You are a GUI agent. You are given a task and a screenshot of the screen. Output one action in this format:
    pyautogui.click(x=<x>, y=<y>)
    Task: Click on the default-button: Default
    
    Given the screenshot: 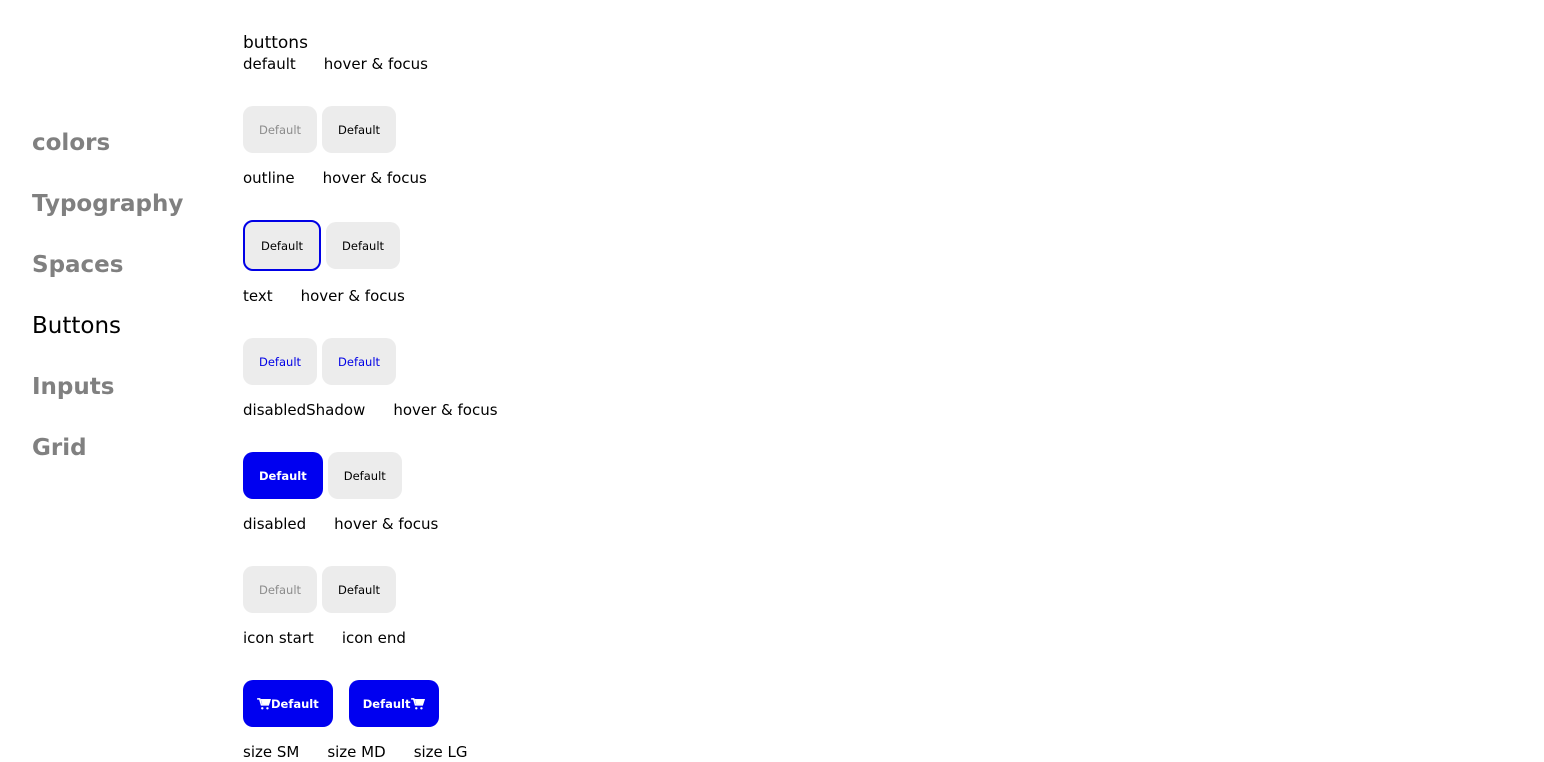 What is the action you would take?
    pyautogui.click(x=280, y=129)
    